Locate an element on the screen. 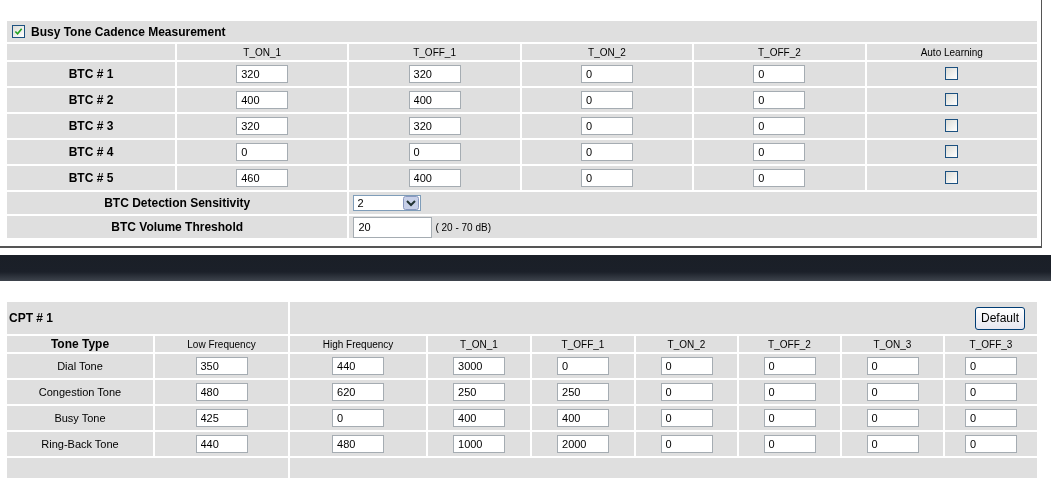 Image resolution: width=1051 pixels, height=480 pixels. input-field: 2000 is located at coordinates (583, 444).